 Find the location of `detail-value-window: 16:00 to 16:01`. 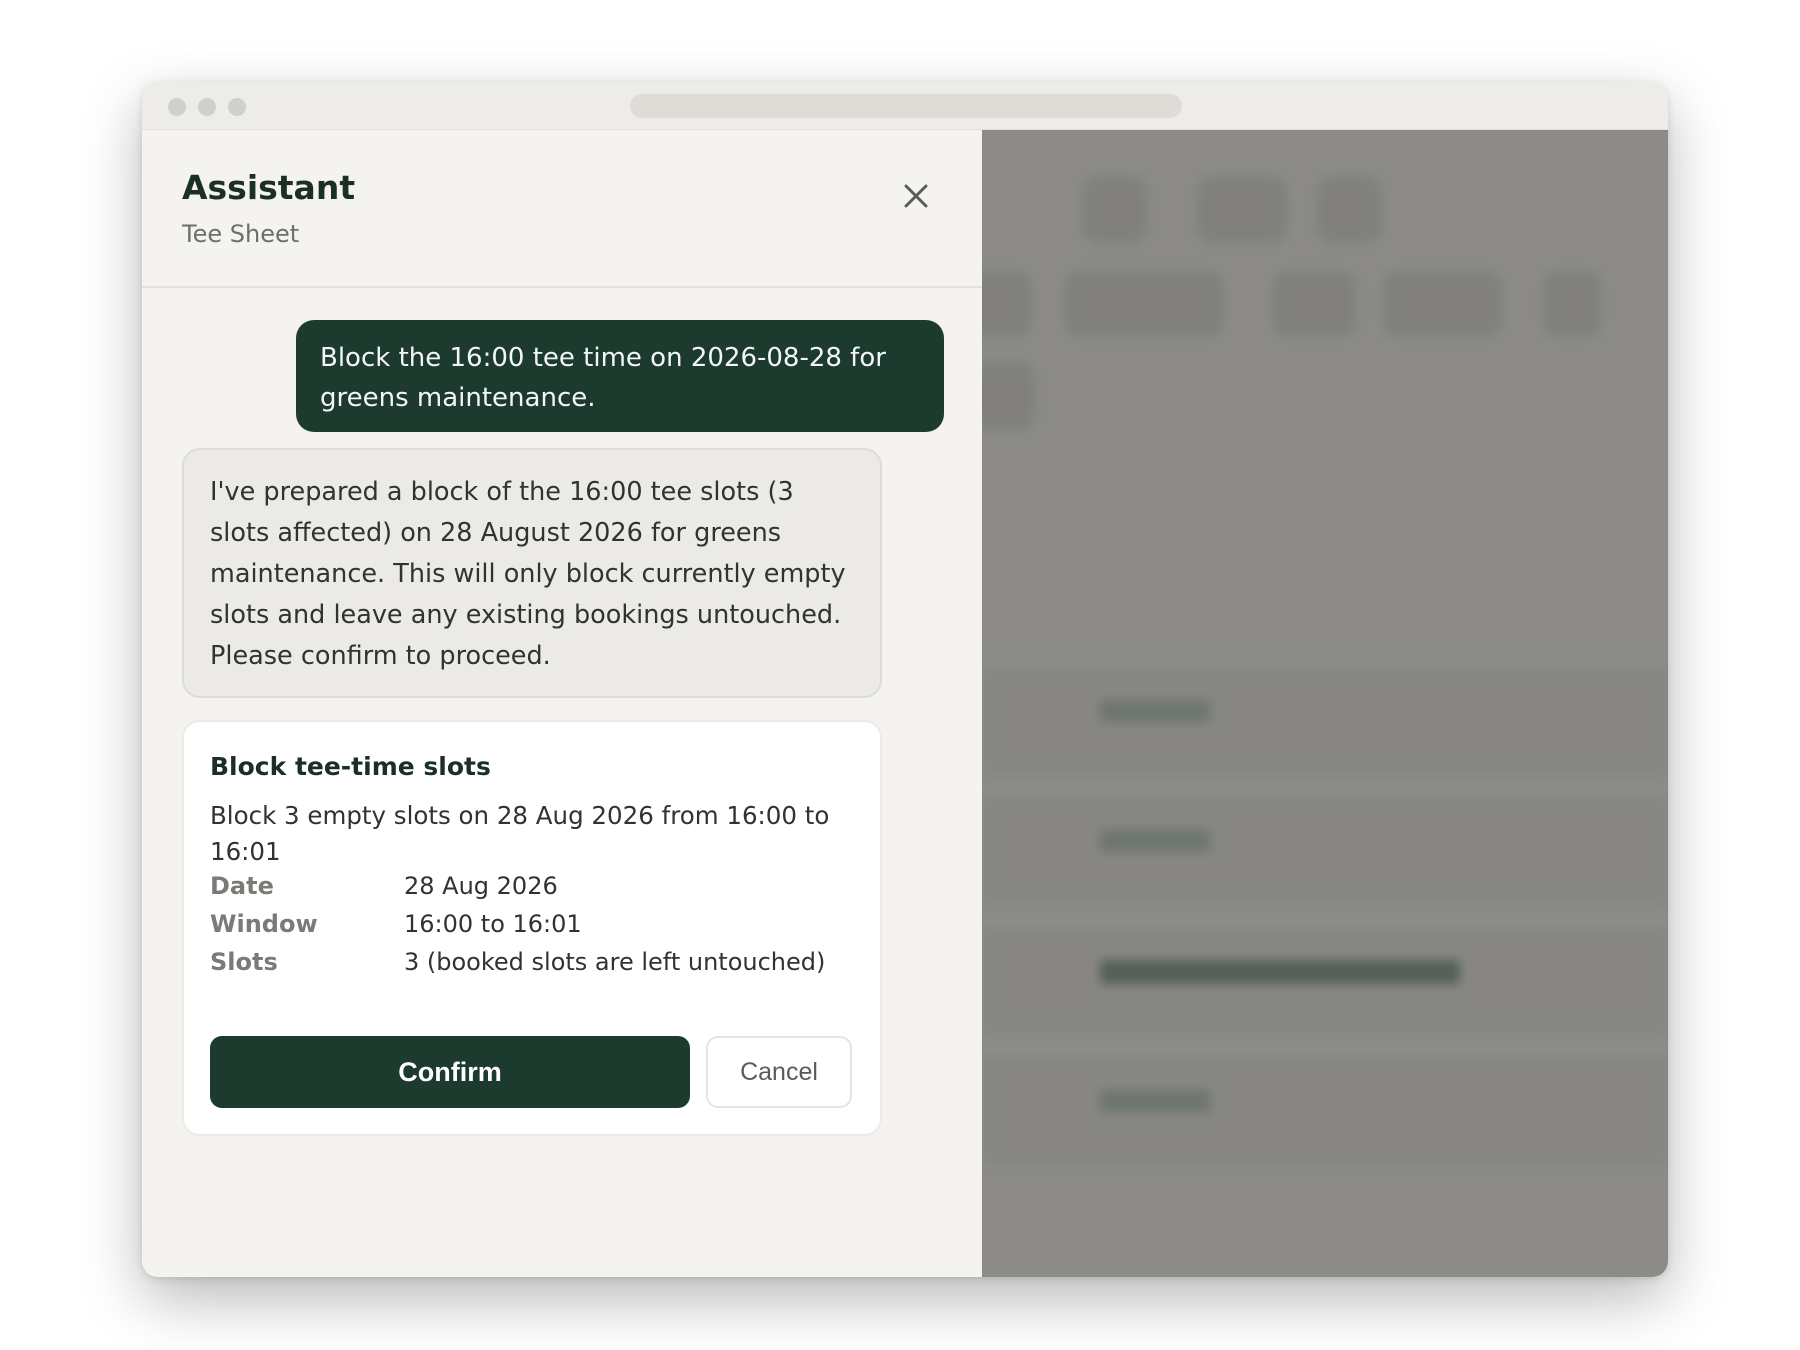

detail-value-window: 16:00 to 16:01 is located at coordinates (493, 924).